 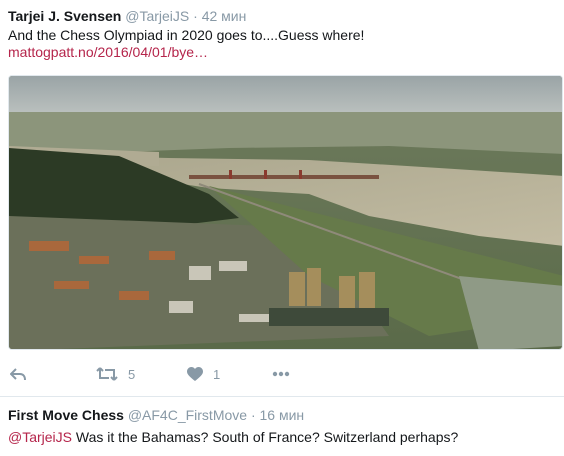 I want to click on more-button, so click(x=281, y=374).